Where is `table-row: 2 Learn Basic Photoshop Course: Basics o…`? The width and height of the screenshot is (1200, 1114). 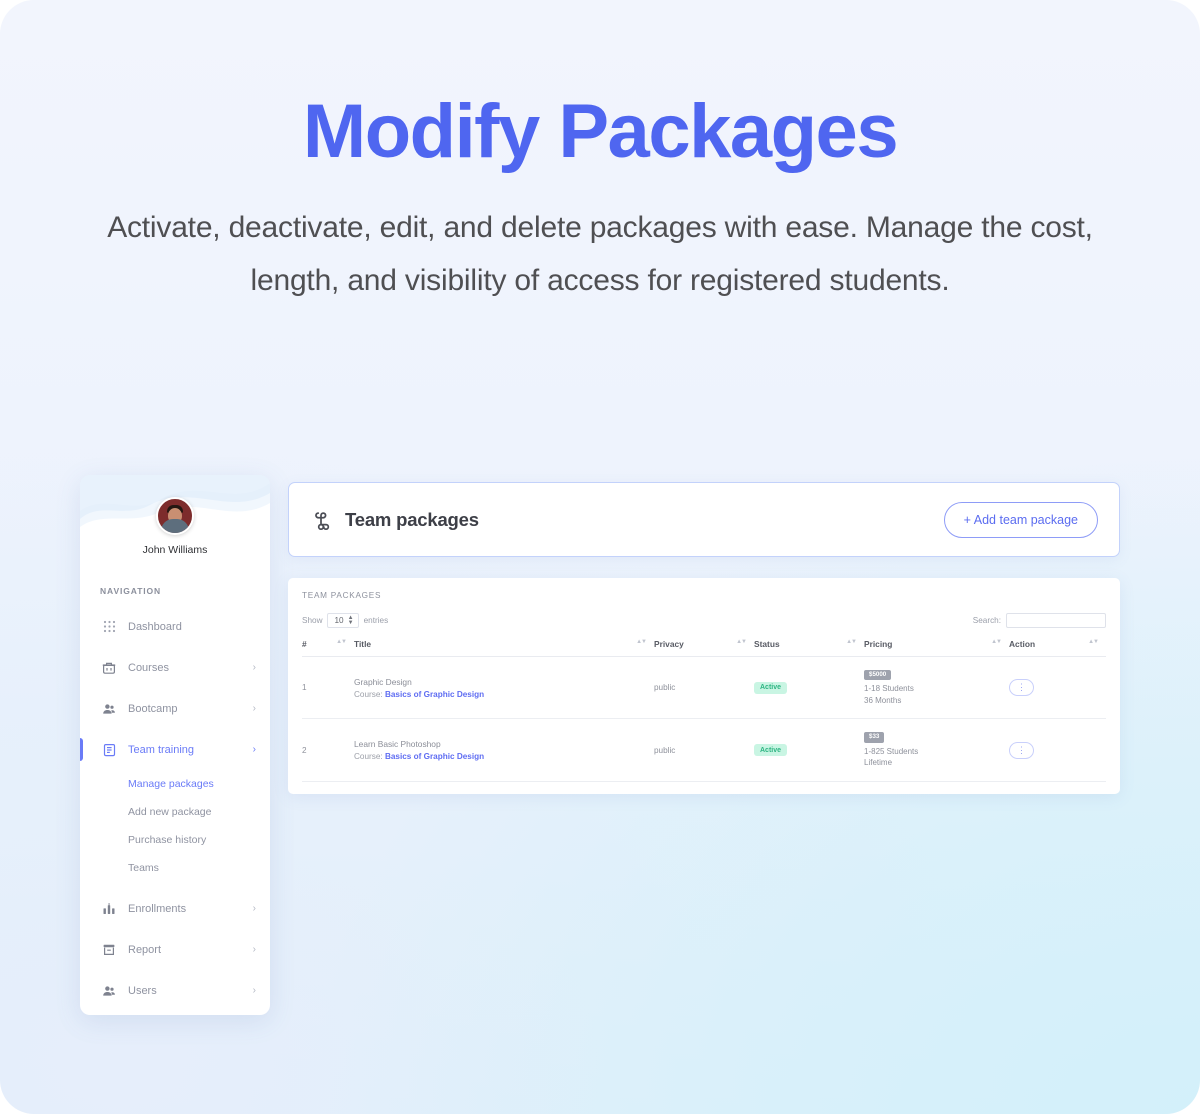 table-row: 2 Learn Basic Photoshop Course: Basics o… is located at coordinates (704, 750).